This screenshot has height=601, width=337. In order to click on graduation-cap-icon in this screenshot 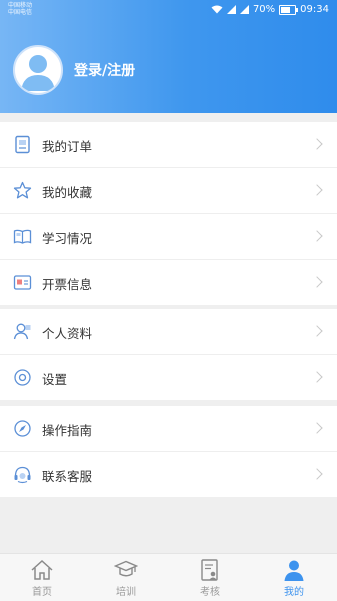, I will do `click(126, 568)`.